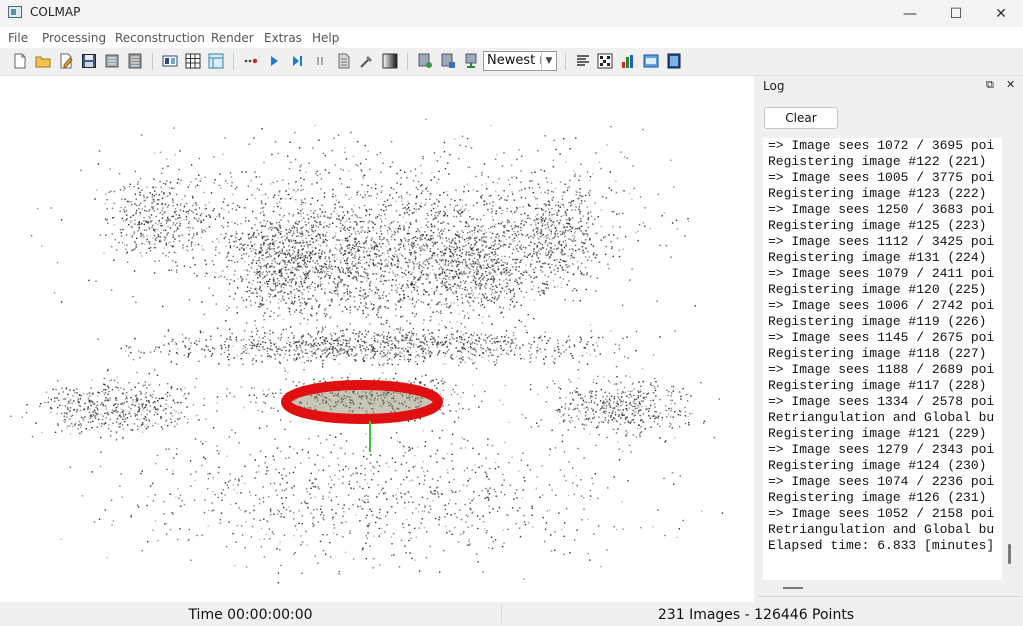  Describe the element at coordinates (170, 61) in the screenshot. I see `feature-extraction-icon` at that location.